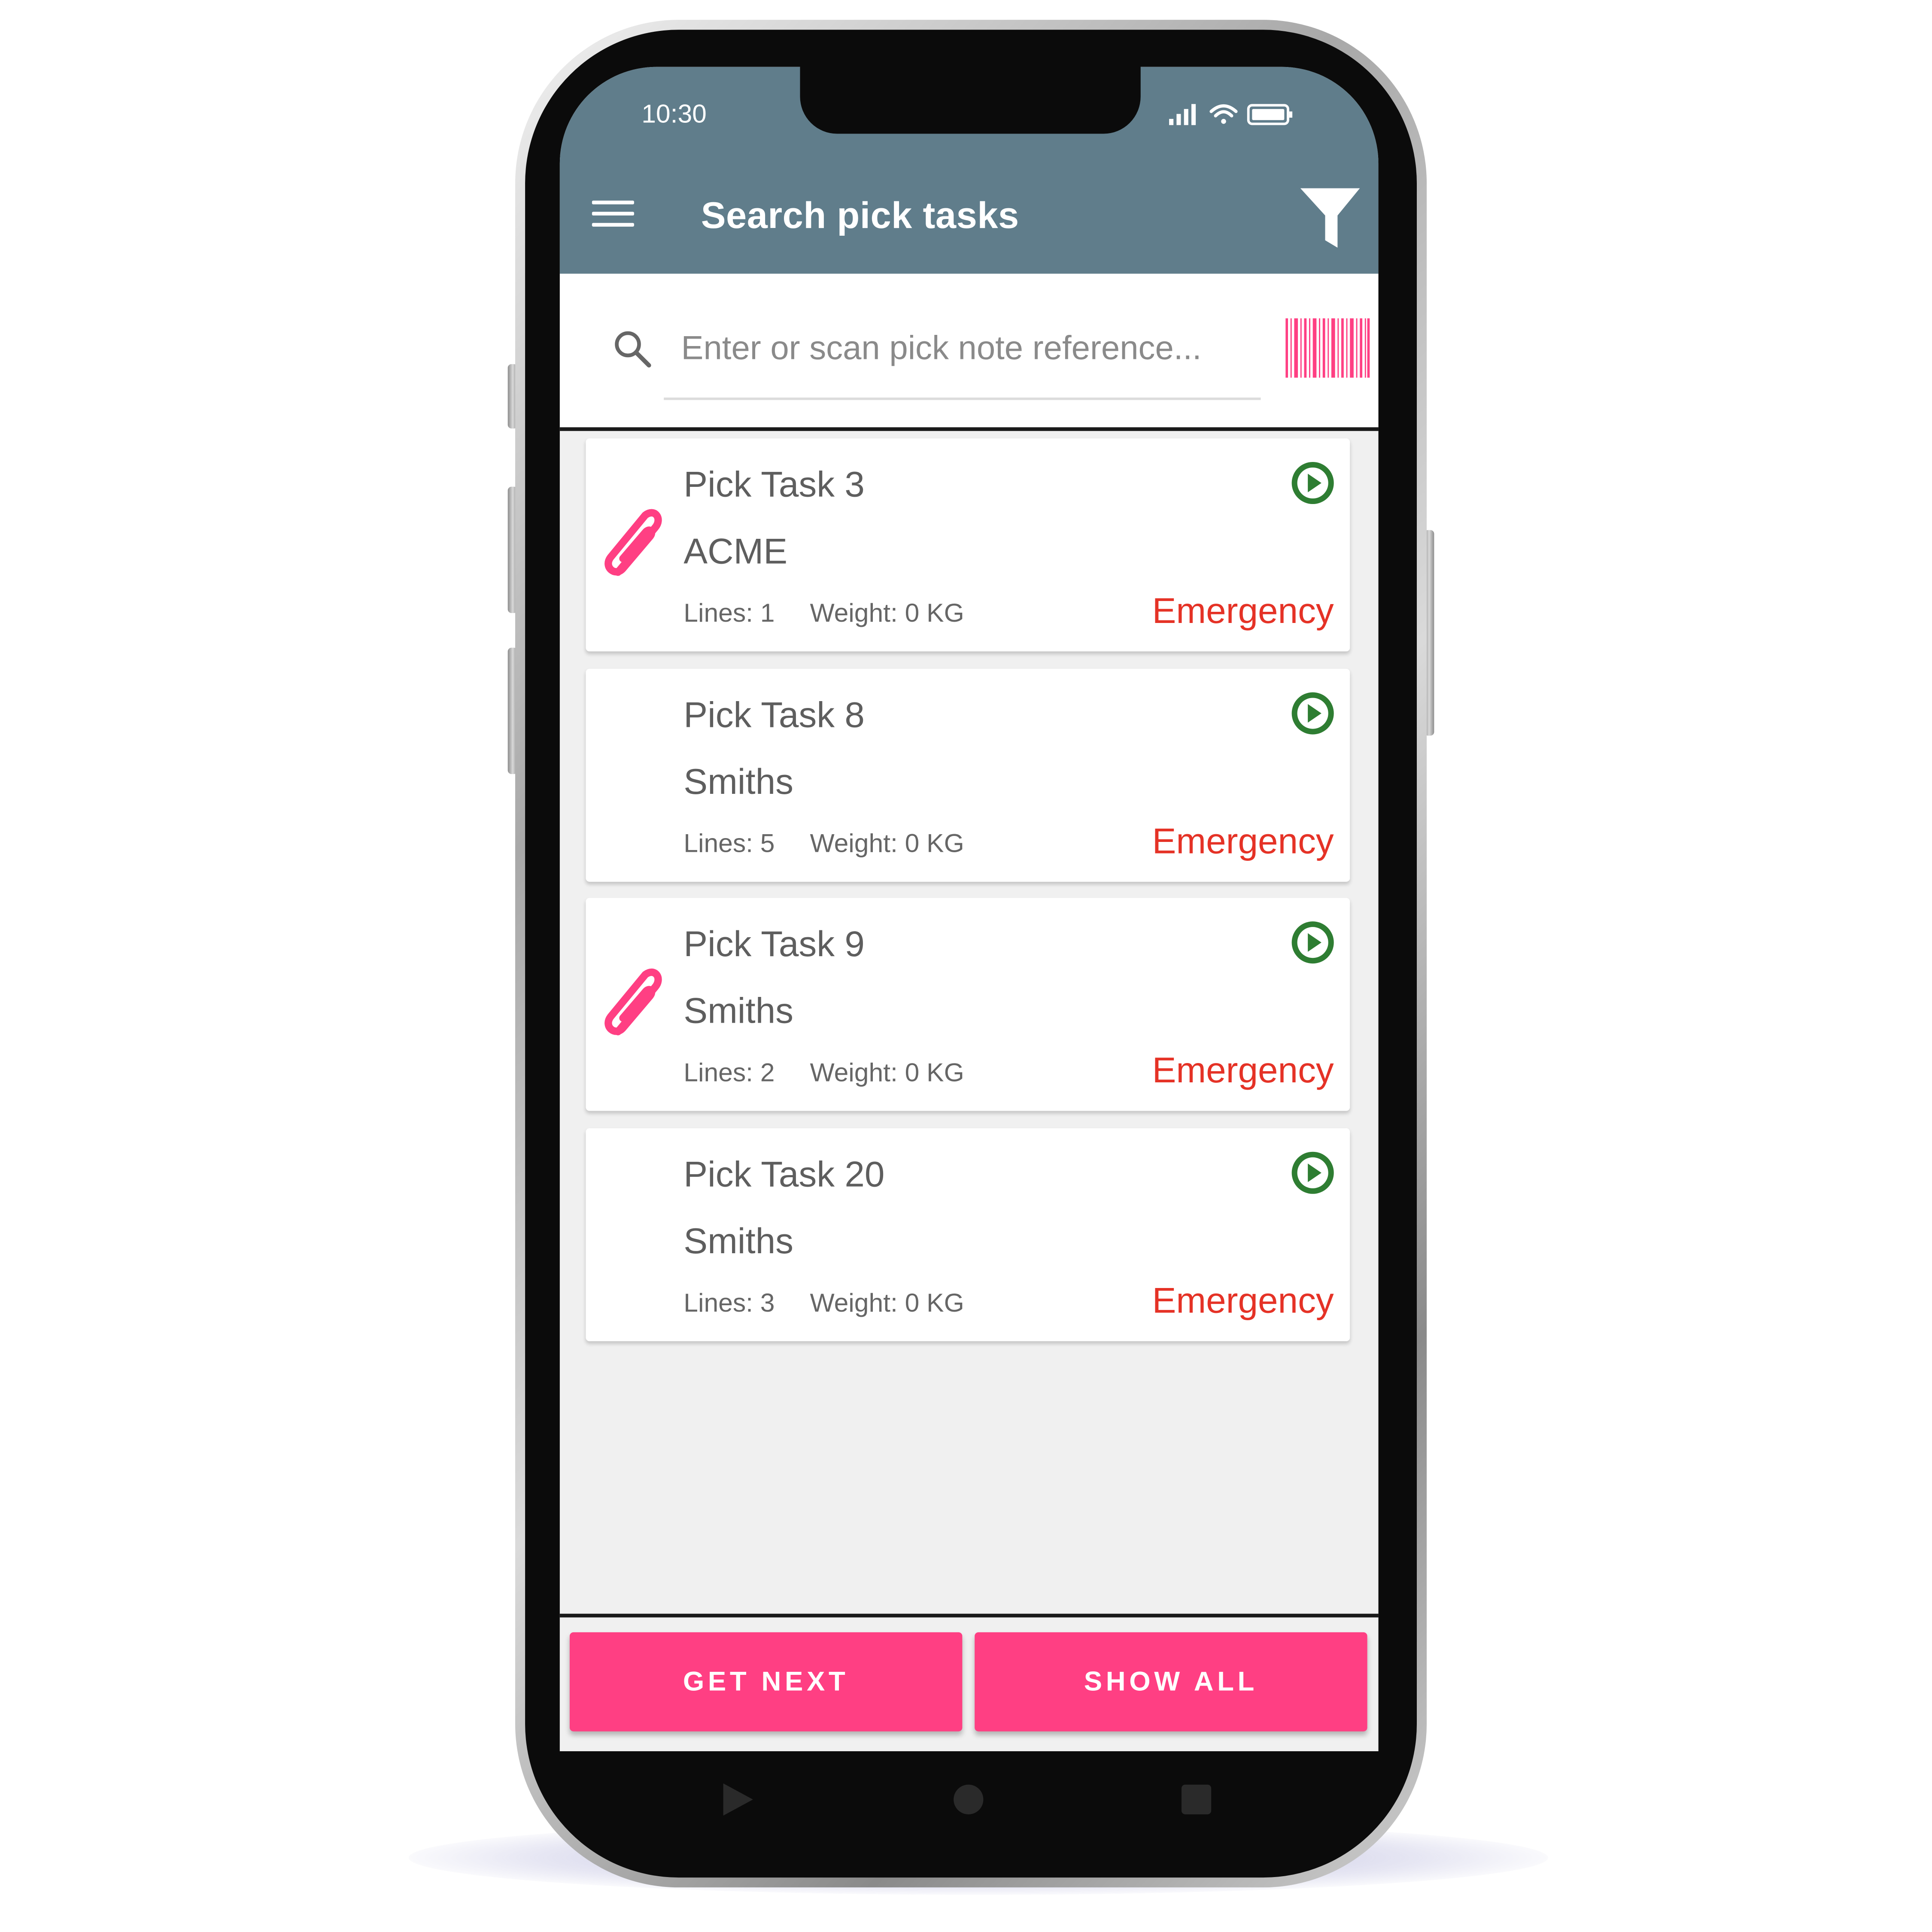 The height and width of the screenshot is (1932, 1932). Describe the element at coordinates (1330, 218) in the screenshot. I see `filter-icon` at that location.